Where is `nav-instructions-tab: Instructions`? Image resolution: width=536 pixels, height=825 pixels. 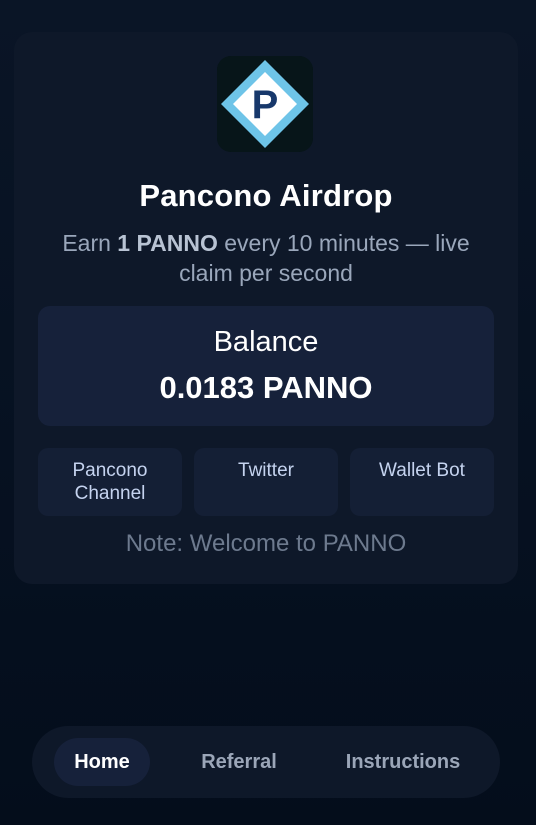
nav-instructions-tab: Instructions is located at coordinates (403, 762).